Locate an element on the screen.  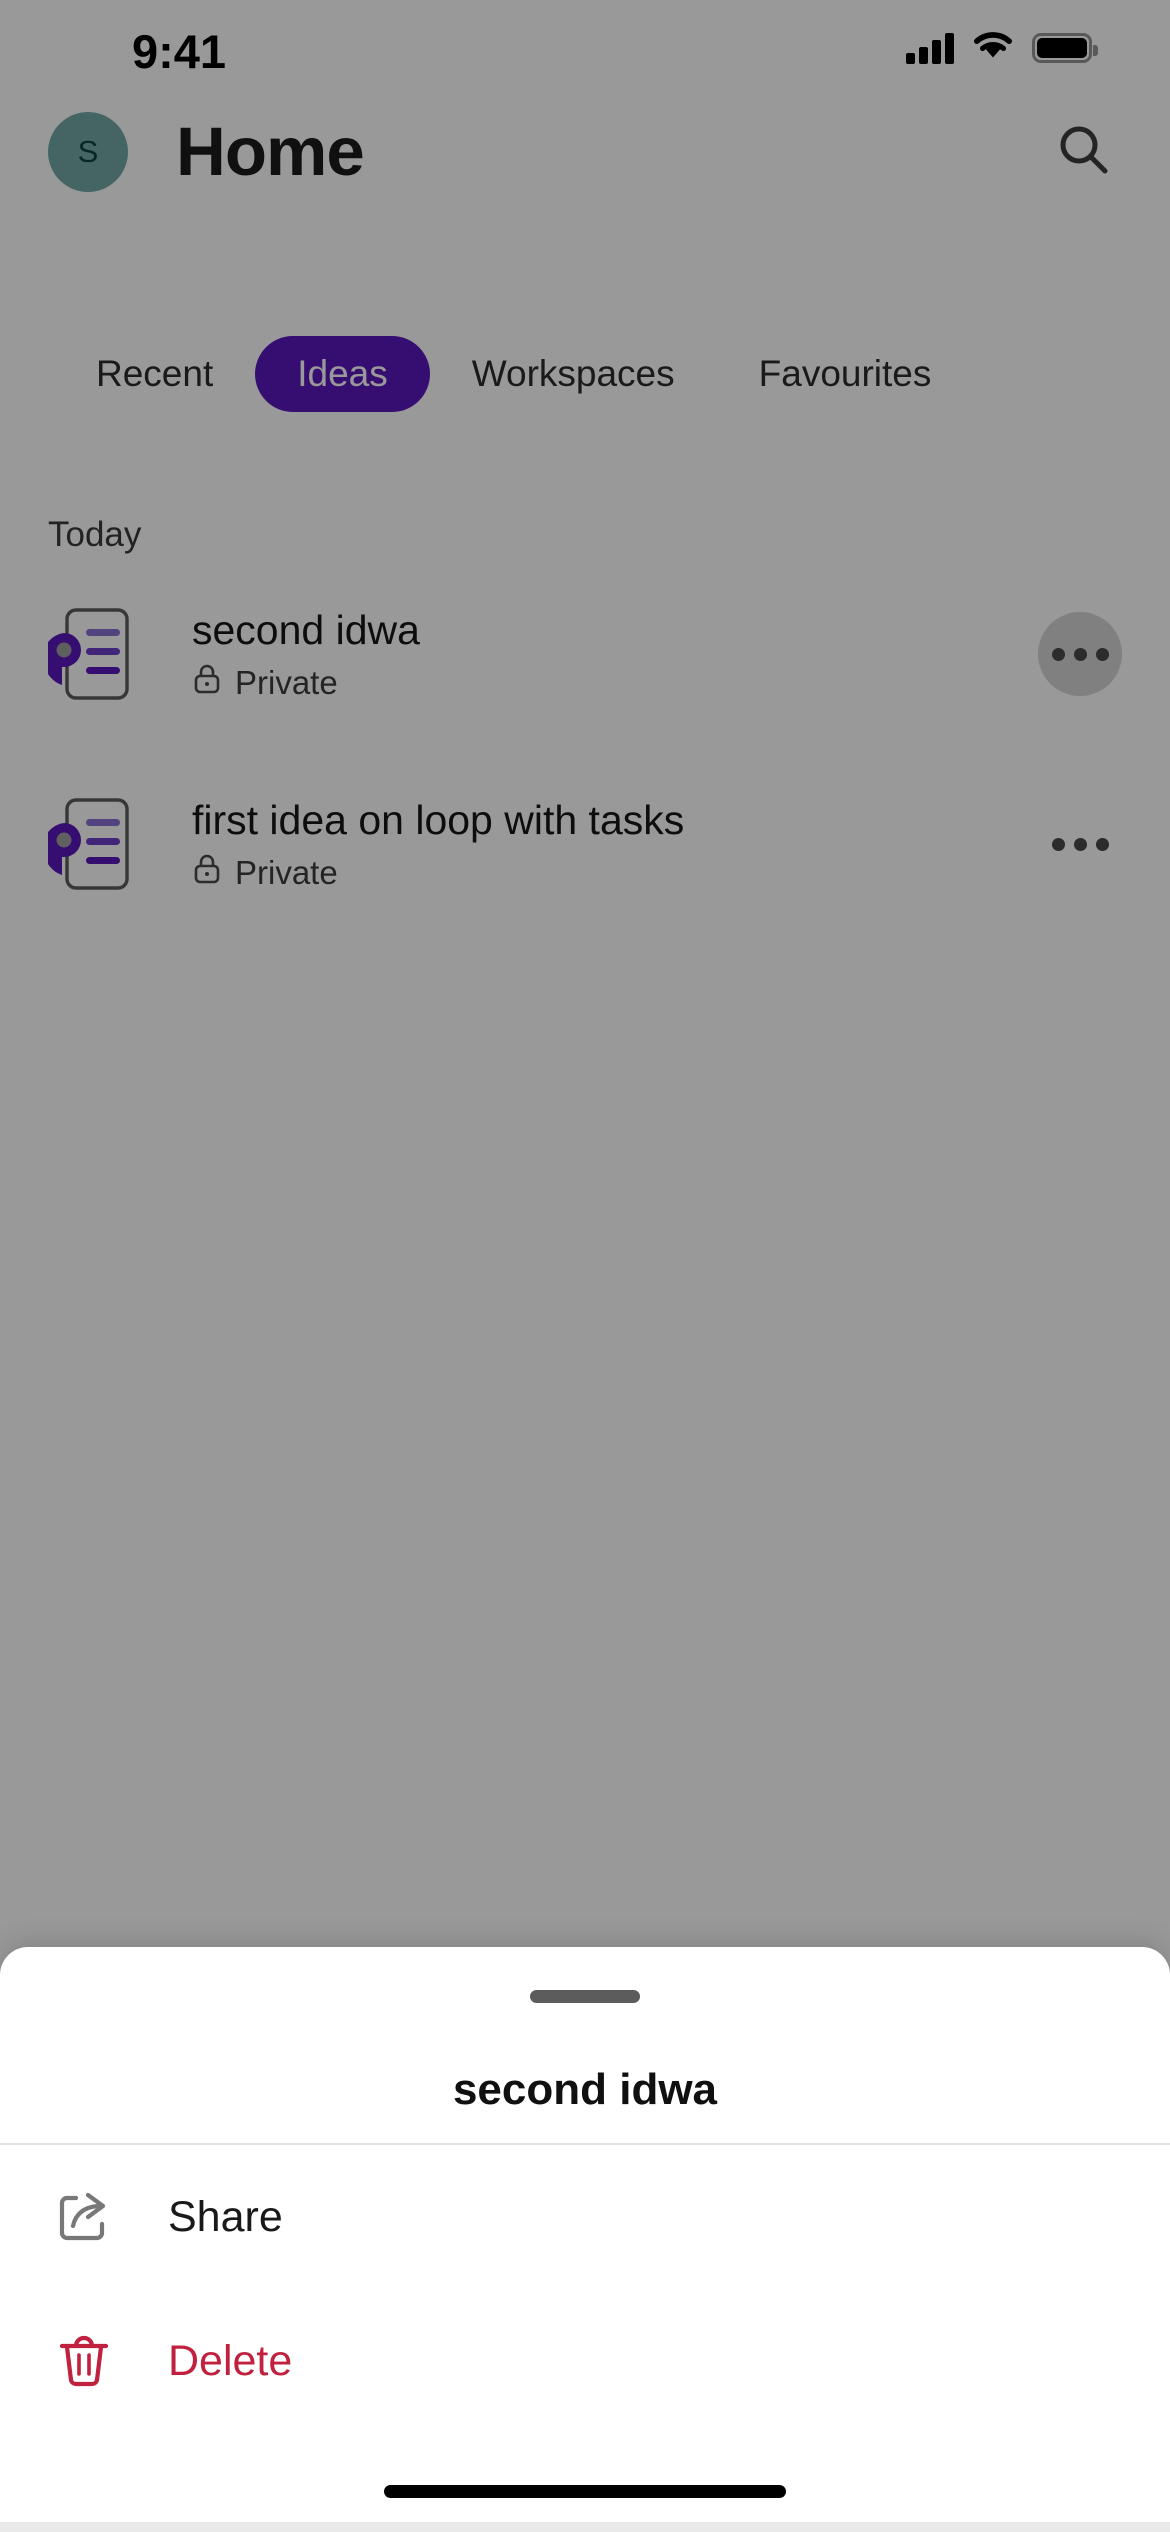
share-label: Share is located at coordinates (225, 2216).